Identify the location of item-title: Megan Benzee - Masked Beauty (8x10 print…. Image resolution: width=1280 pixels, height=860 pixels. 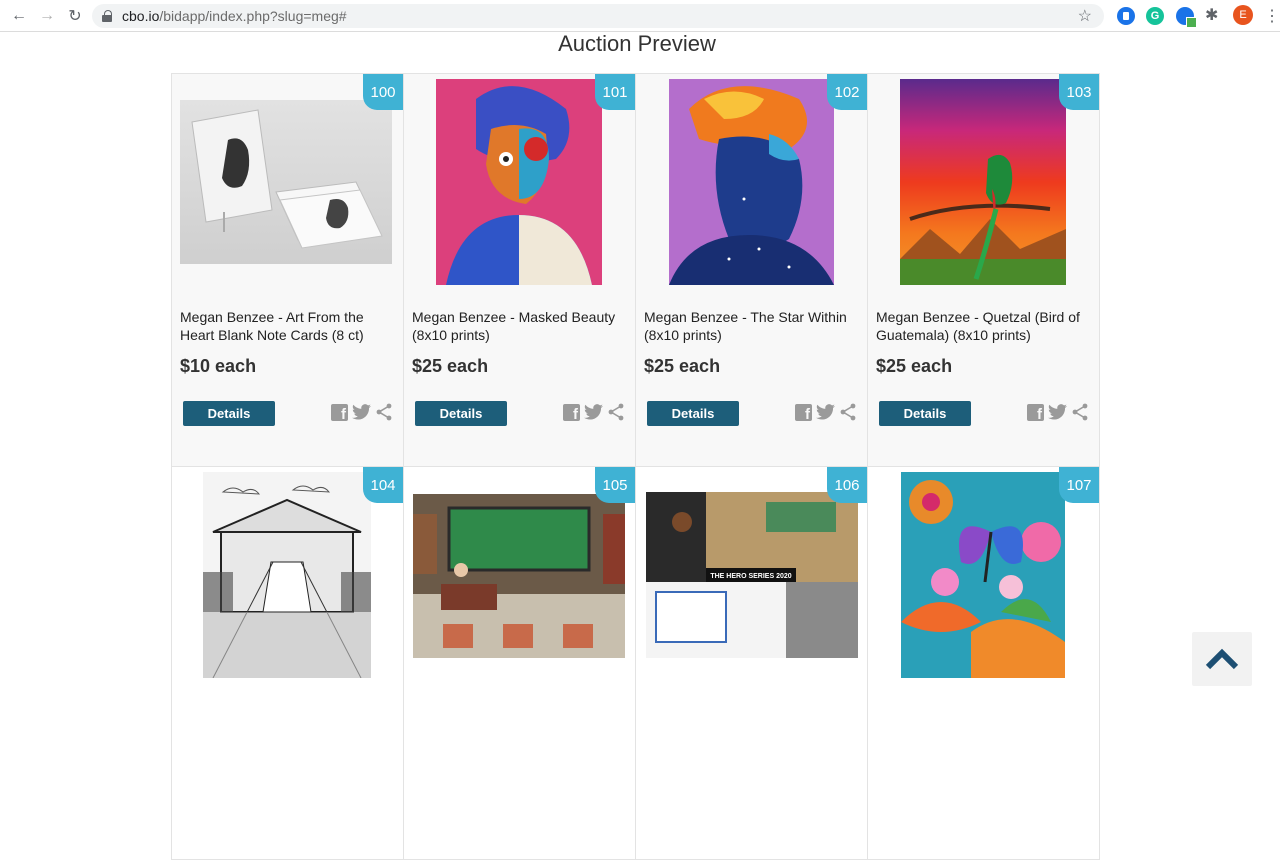
(515, 326).